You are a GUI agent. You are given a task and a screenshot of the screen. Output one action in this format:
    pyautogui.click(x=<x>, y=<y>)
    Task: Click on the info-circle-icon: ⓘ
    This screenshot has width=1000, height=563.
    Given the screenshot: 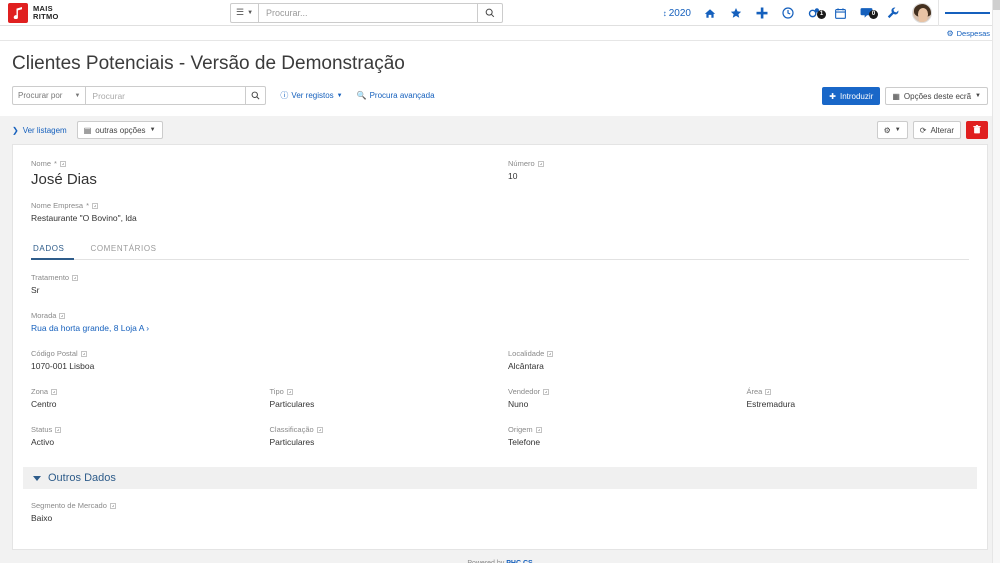 What is the action you would take?
    pyautogui.click(x=284, y=95)
    